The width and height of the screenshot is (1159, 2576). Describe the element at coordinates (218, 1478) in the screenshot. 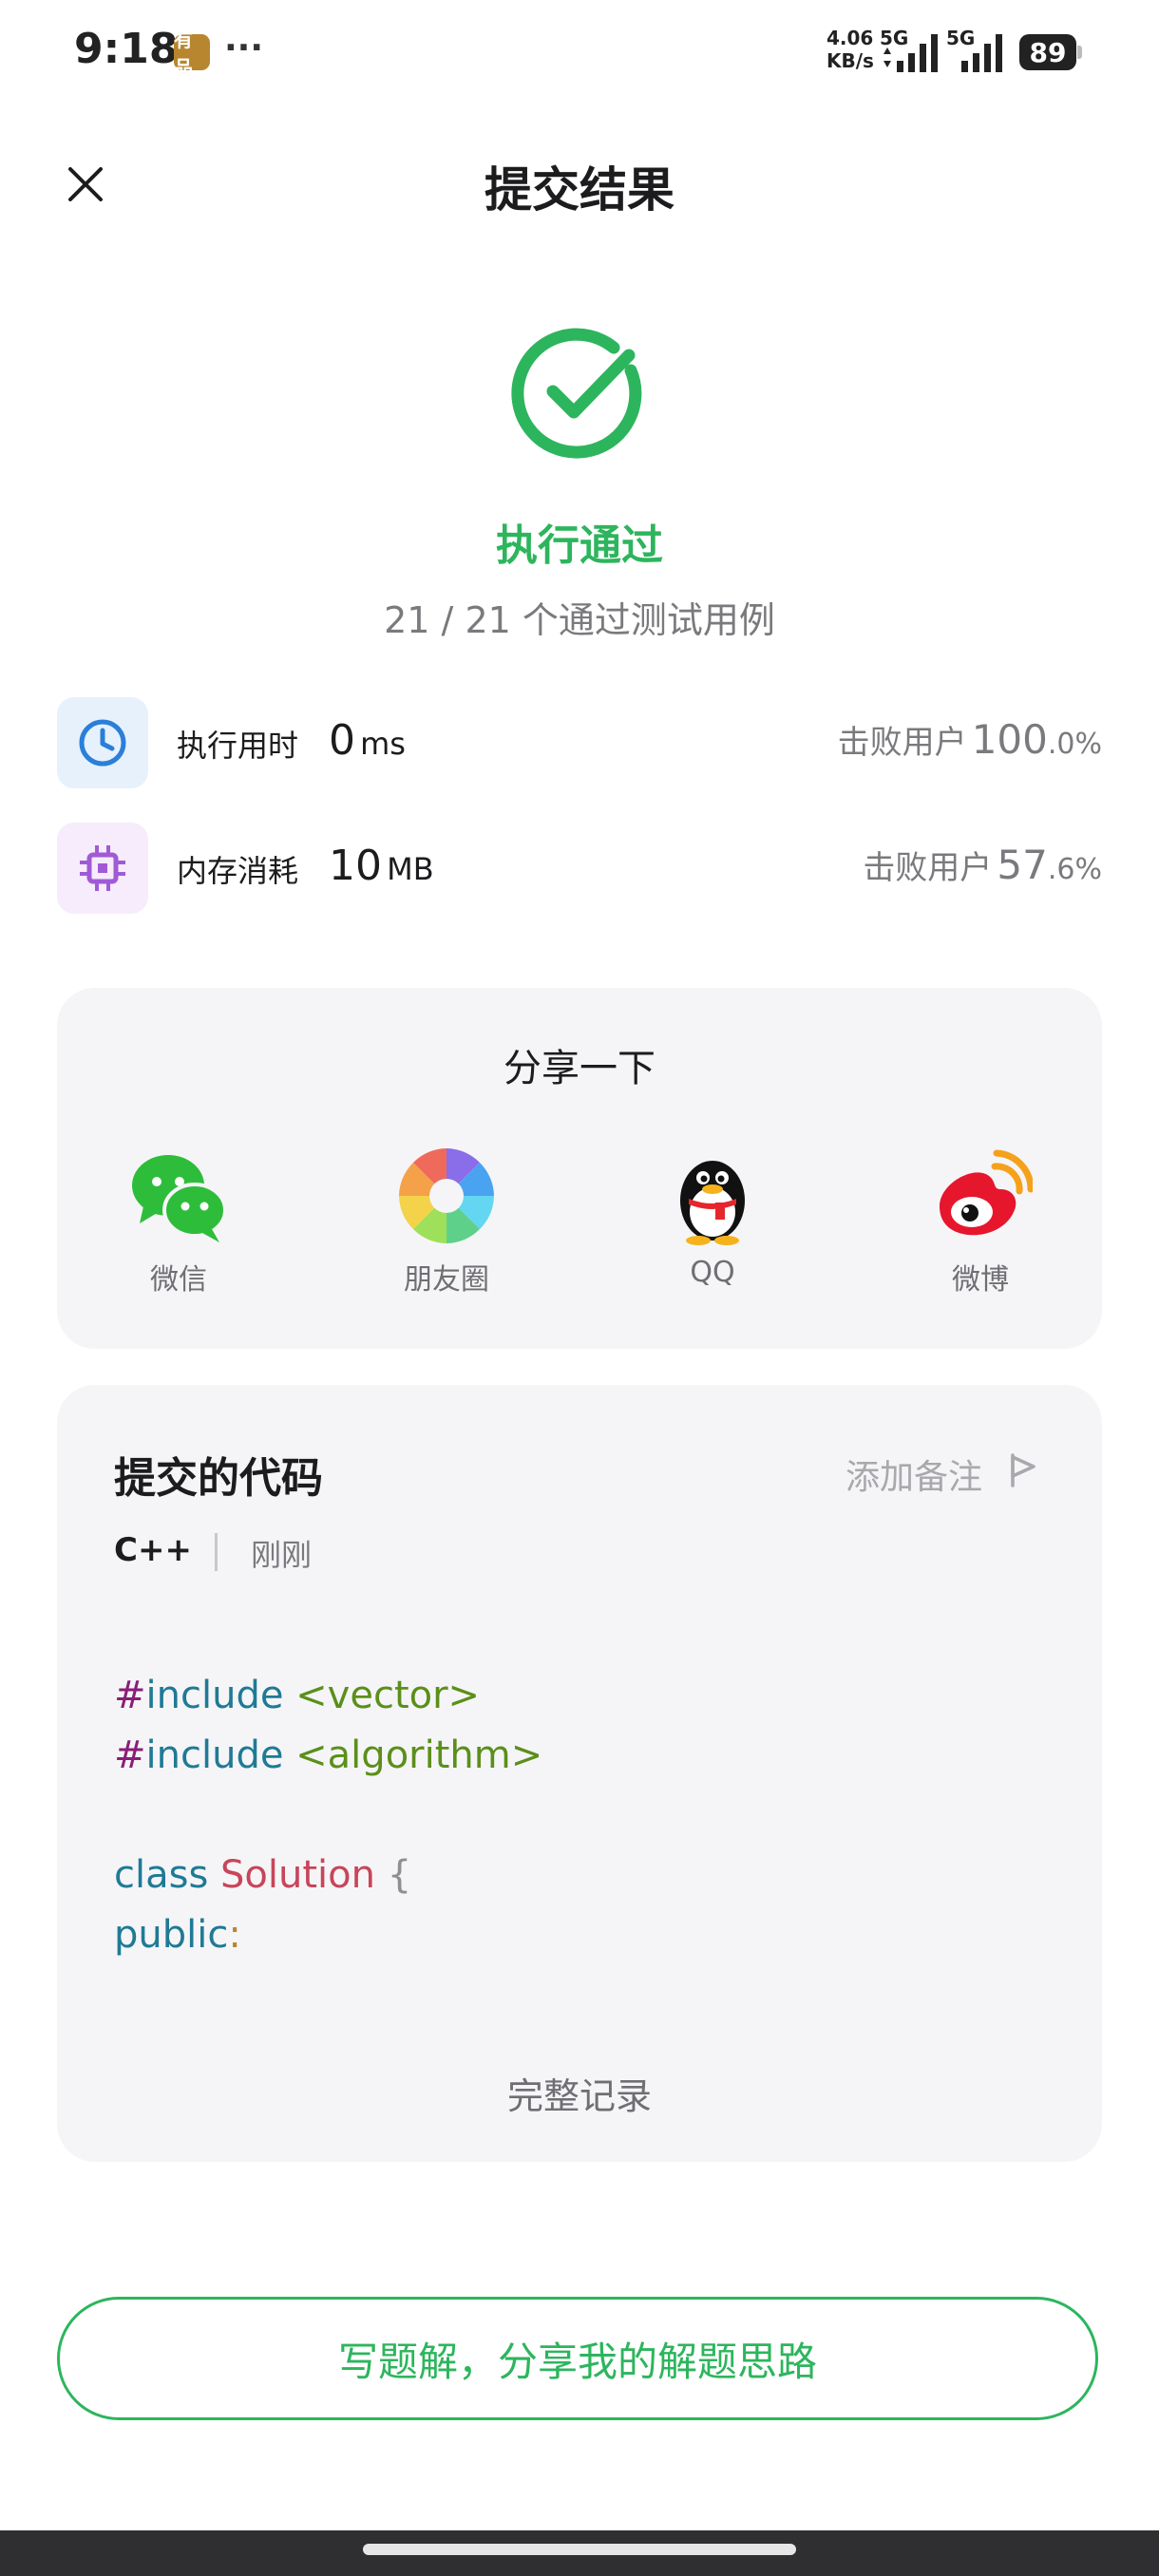

I see `code-title: 提交的代码` at that location.